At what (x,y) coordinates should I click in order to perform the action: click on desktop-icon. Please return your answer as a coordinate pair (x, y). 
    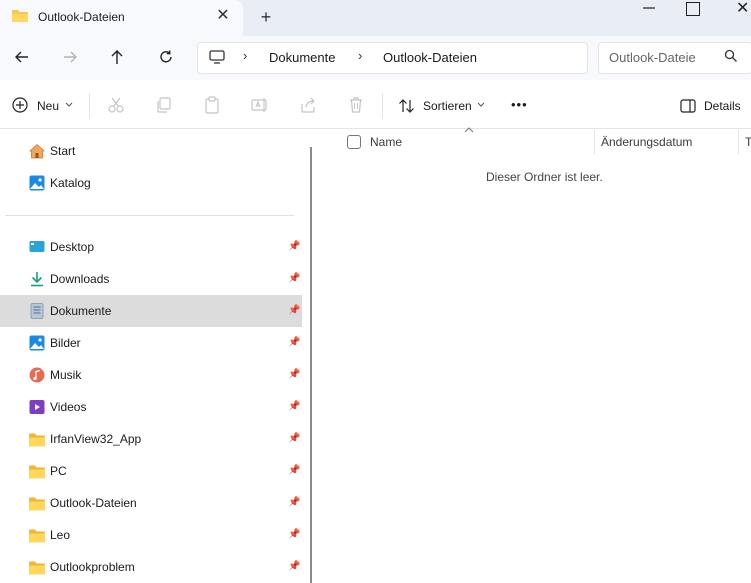
    Looking at the image, I should click on (37, 246).